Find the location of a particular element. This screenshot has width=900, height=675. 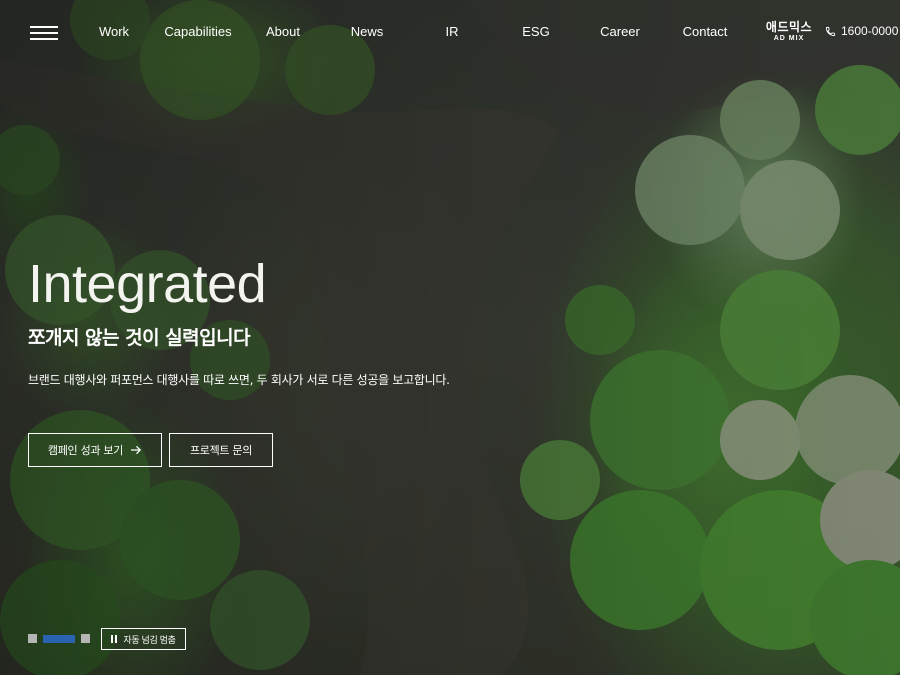

nav-capabilities: Capabilities is located at coordinates (197, 31).